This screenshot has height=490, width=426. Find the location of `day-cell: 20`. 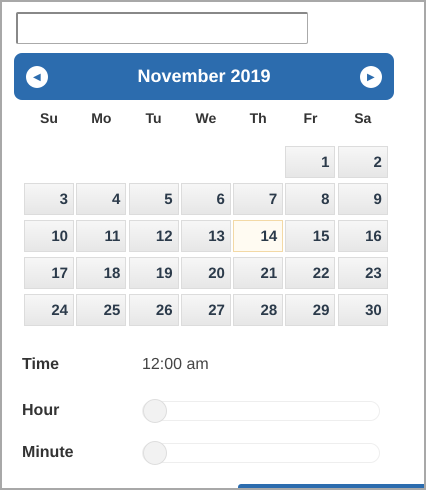

day-cell: 20 is located at coordinates (205, 273).